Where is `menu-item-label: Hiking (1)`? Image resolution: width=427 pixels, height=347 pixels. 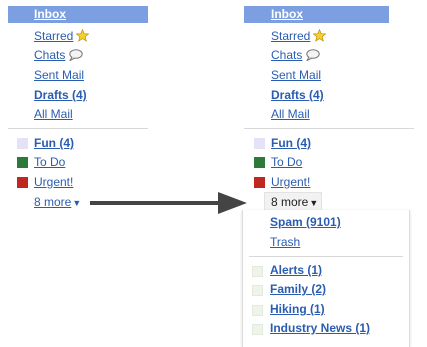 menu-item-label: Hiking (1) is located at coordinates (297, 309).